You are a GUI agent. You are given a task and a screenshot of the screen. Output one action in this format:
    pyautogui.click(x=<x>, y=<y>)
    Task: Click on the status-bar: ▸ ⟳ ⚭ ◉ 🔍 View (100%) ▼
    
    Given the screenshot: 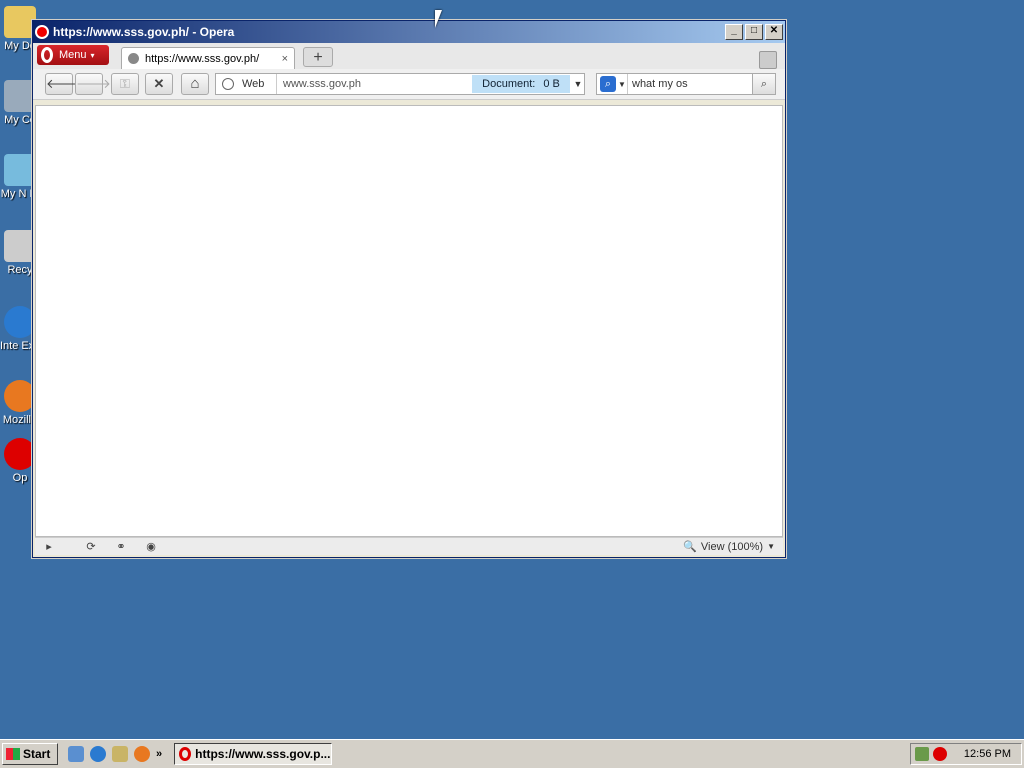 What is the action you would take?
    pyautogui.click(x=409, y=546)
    